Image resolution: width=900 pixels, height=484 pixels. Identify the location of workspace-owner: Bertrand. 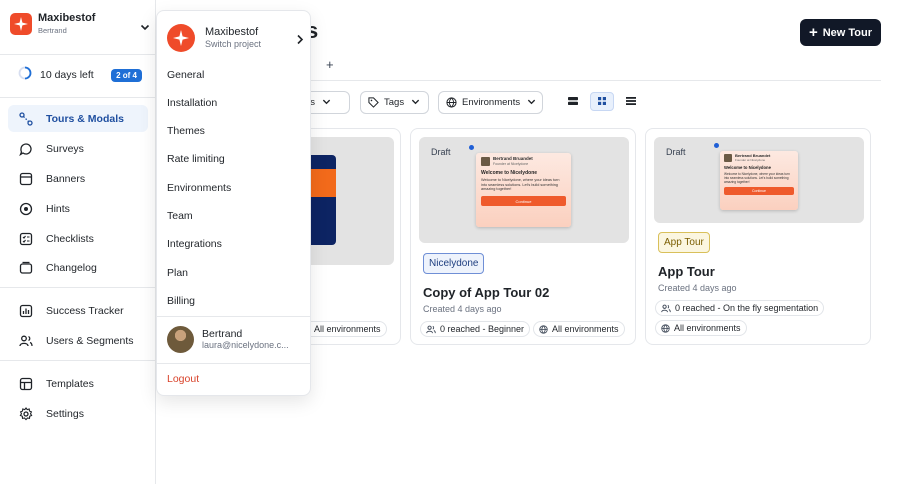
(52, 31).